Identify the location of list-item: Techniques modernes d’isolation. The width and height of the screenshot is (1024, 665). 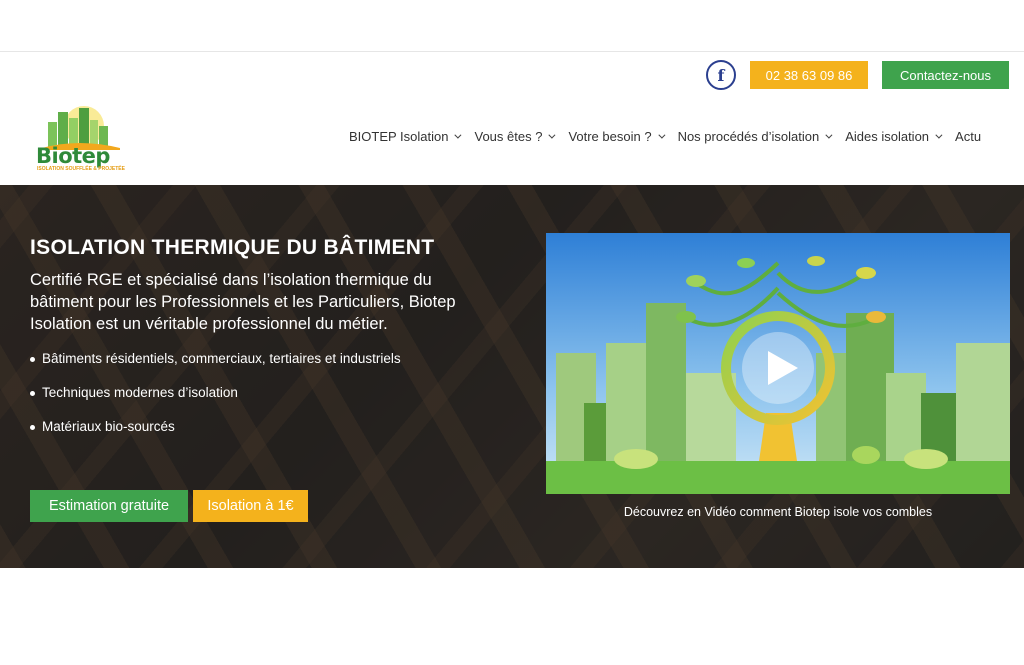
(270, 392).